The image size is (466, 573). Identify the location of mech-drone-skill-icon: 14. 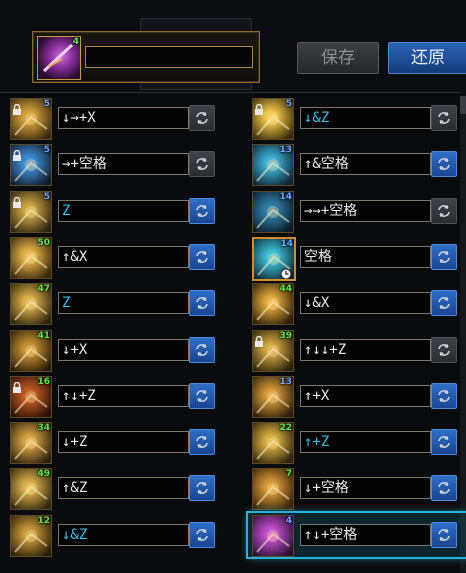
(273, 211).